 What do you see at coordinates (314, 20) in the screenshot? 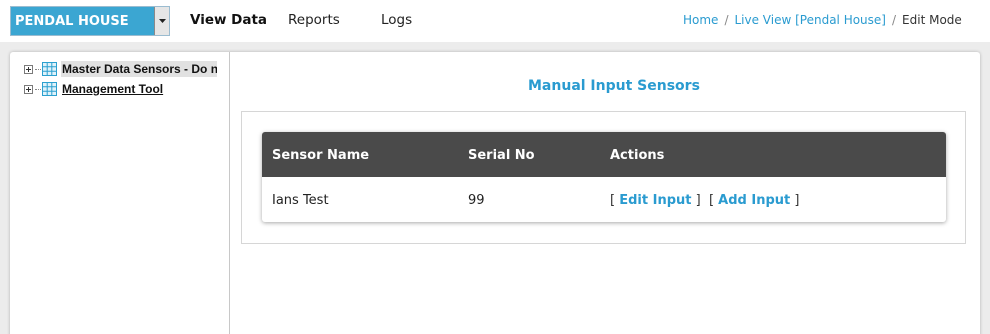
I see `nav-reports: Reports` at bounding box center [314, 20].